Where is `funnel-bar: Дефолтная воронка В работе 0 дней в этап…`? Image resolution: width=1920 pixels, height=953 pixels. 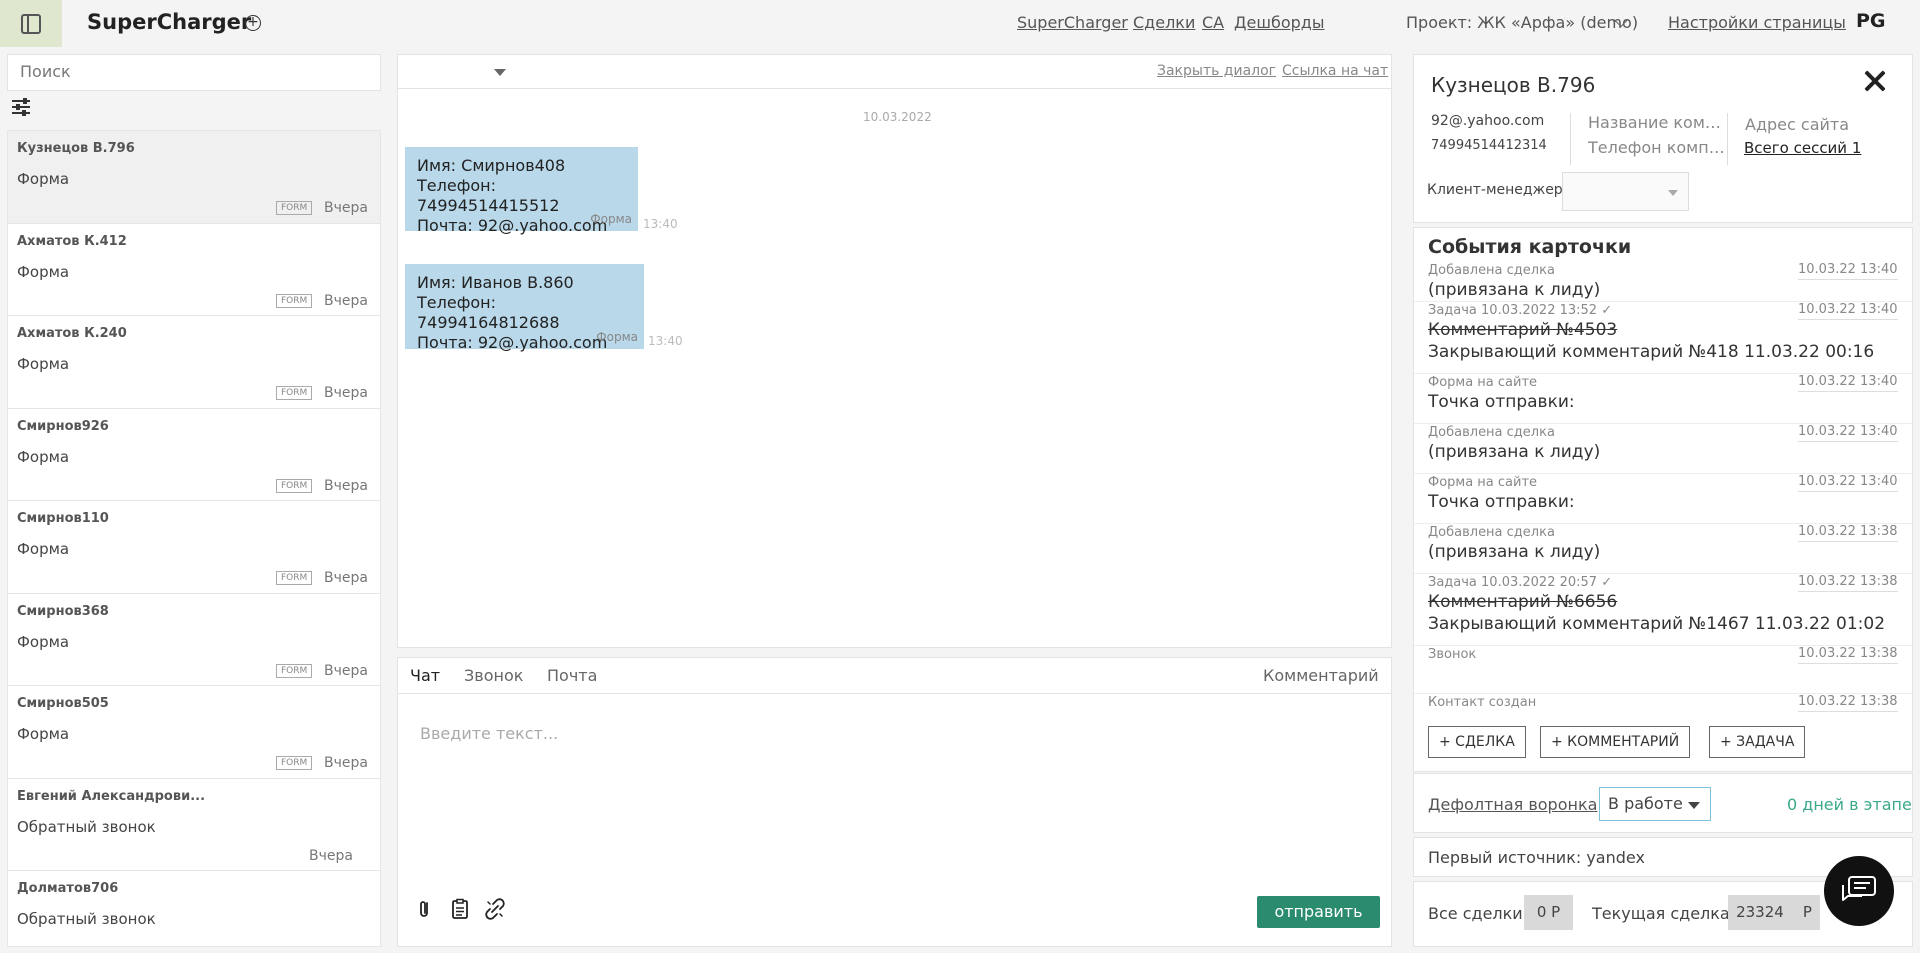
funnel-bar: Дефолтная воронка В работе 0 дней в этап… is located at coordinates (1663, 803).